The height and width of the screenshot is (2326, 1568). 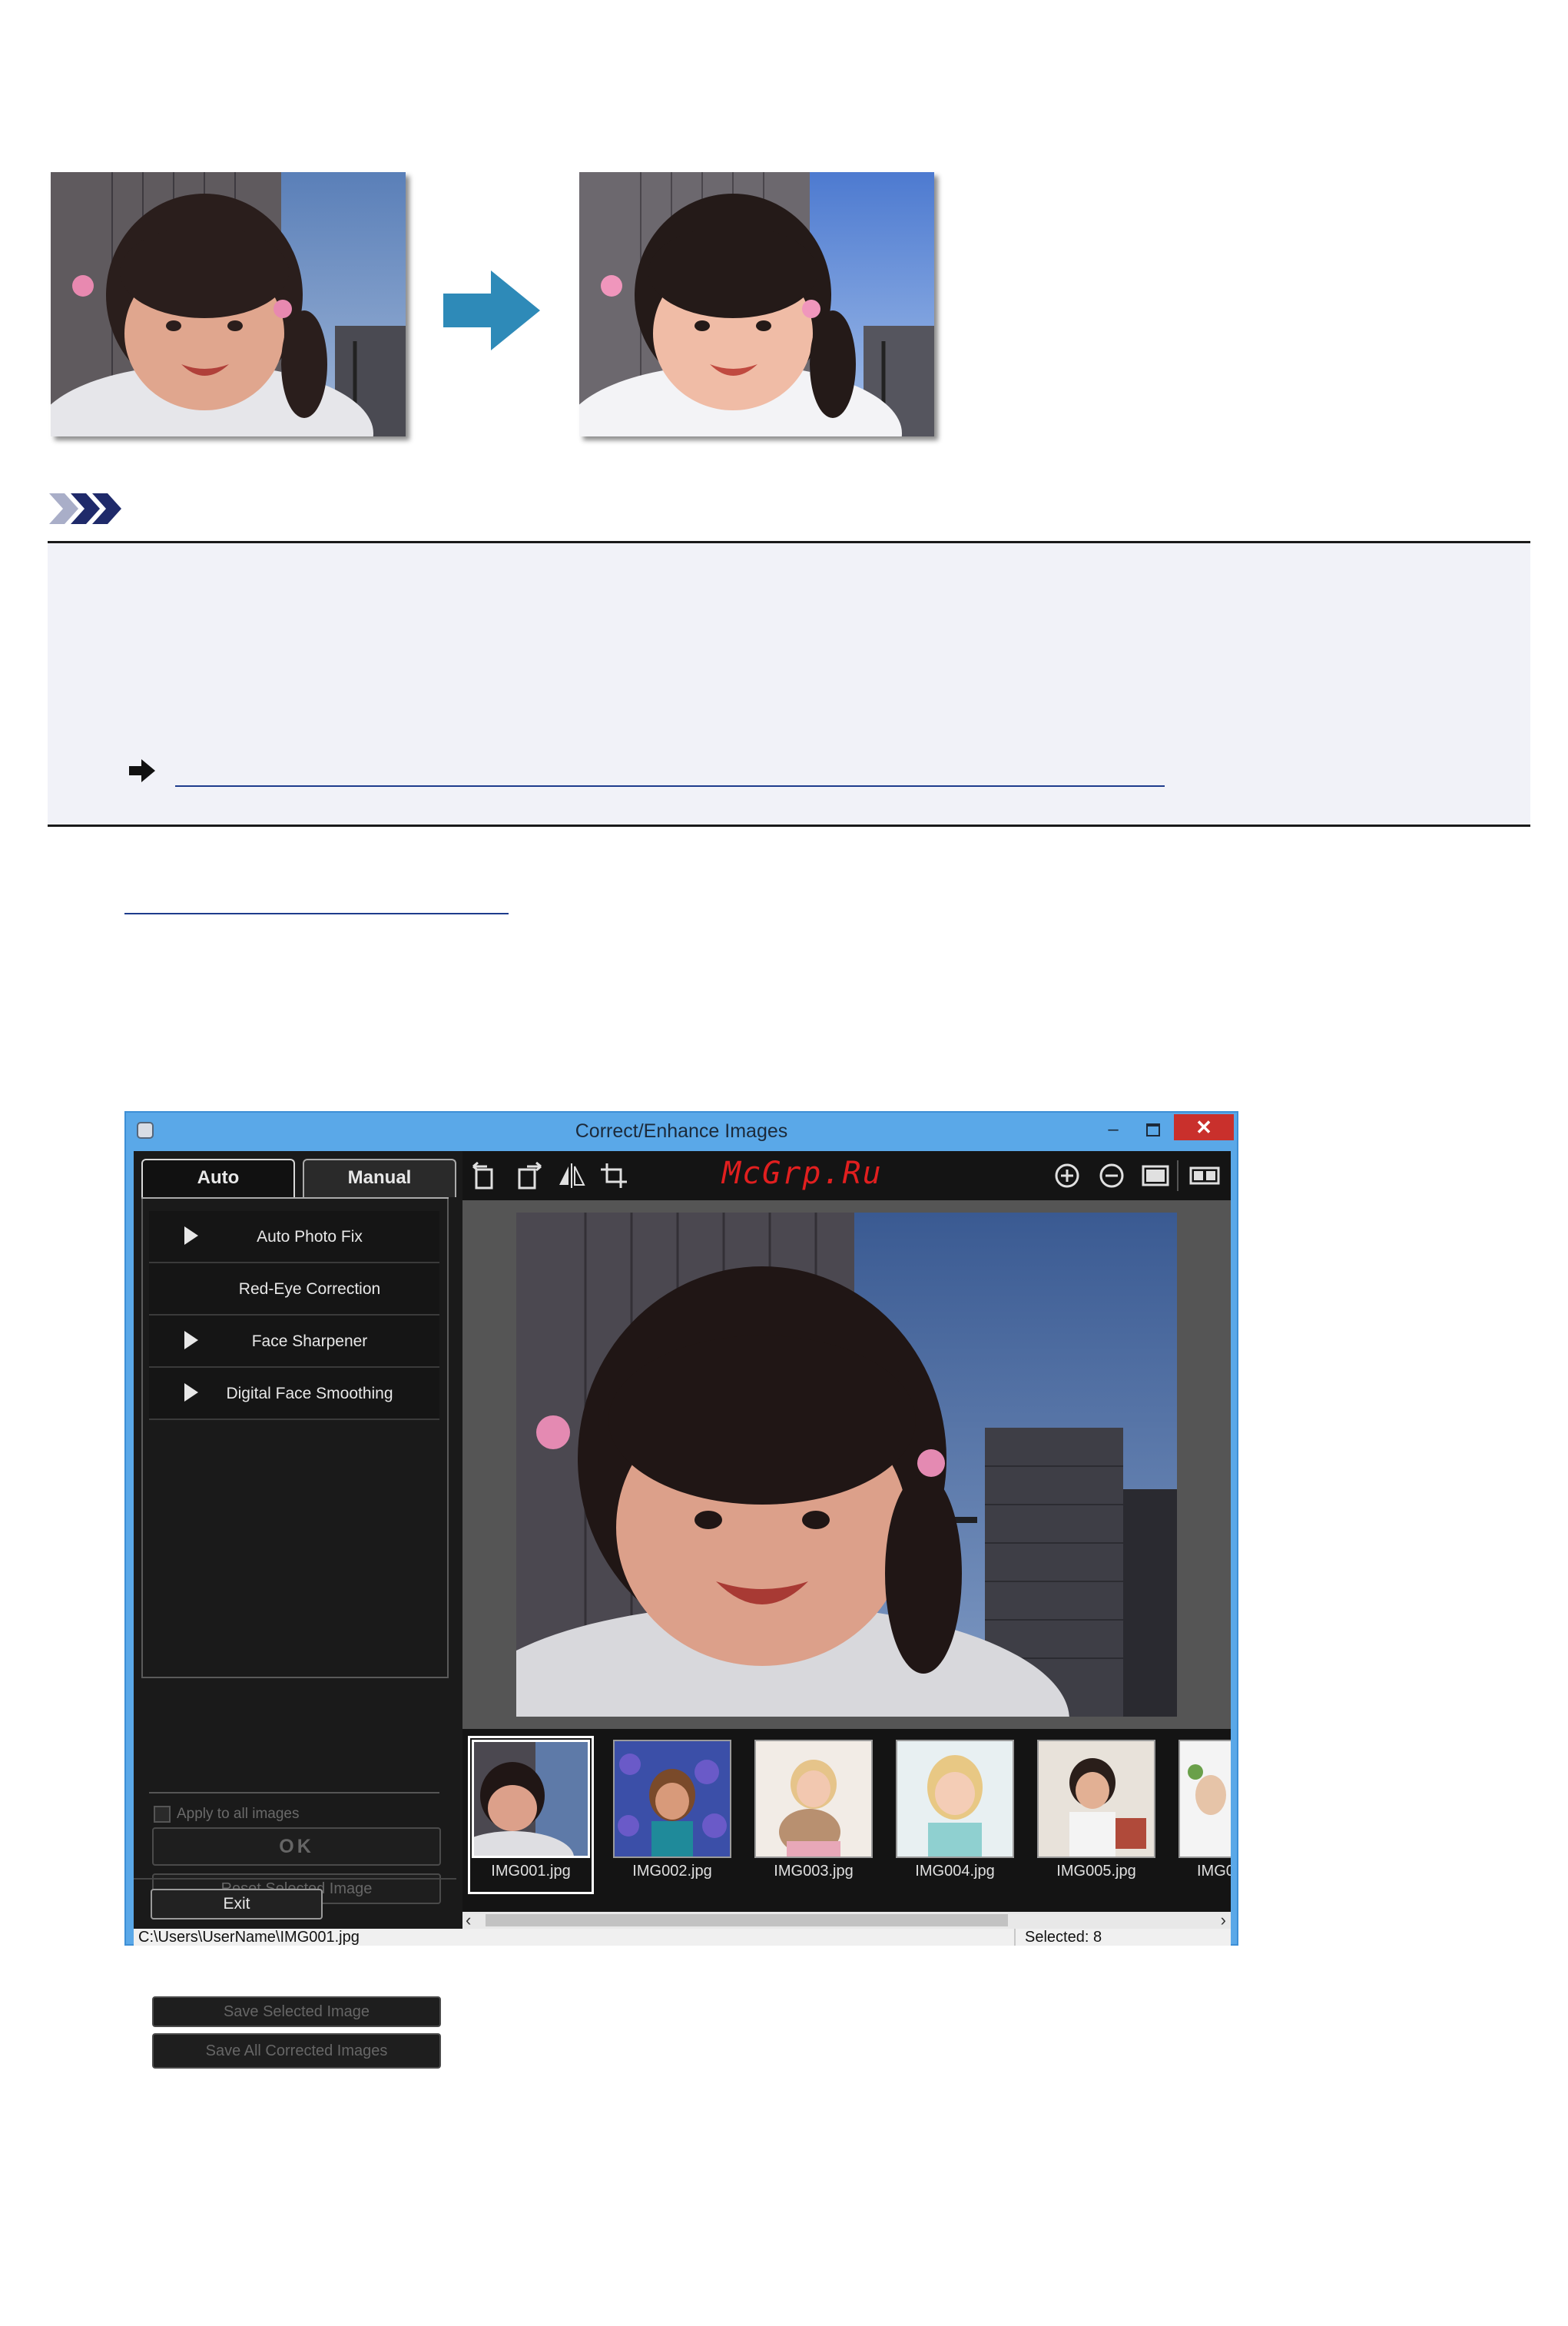 I want to click on preview-area, so click(x=846, y=1464).